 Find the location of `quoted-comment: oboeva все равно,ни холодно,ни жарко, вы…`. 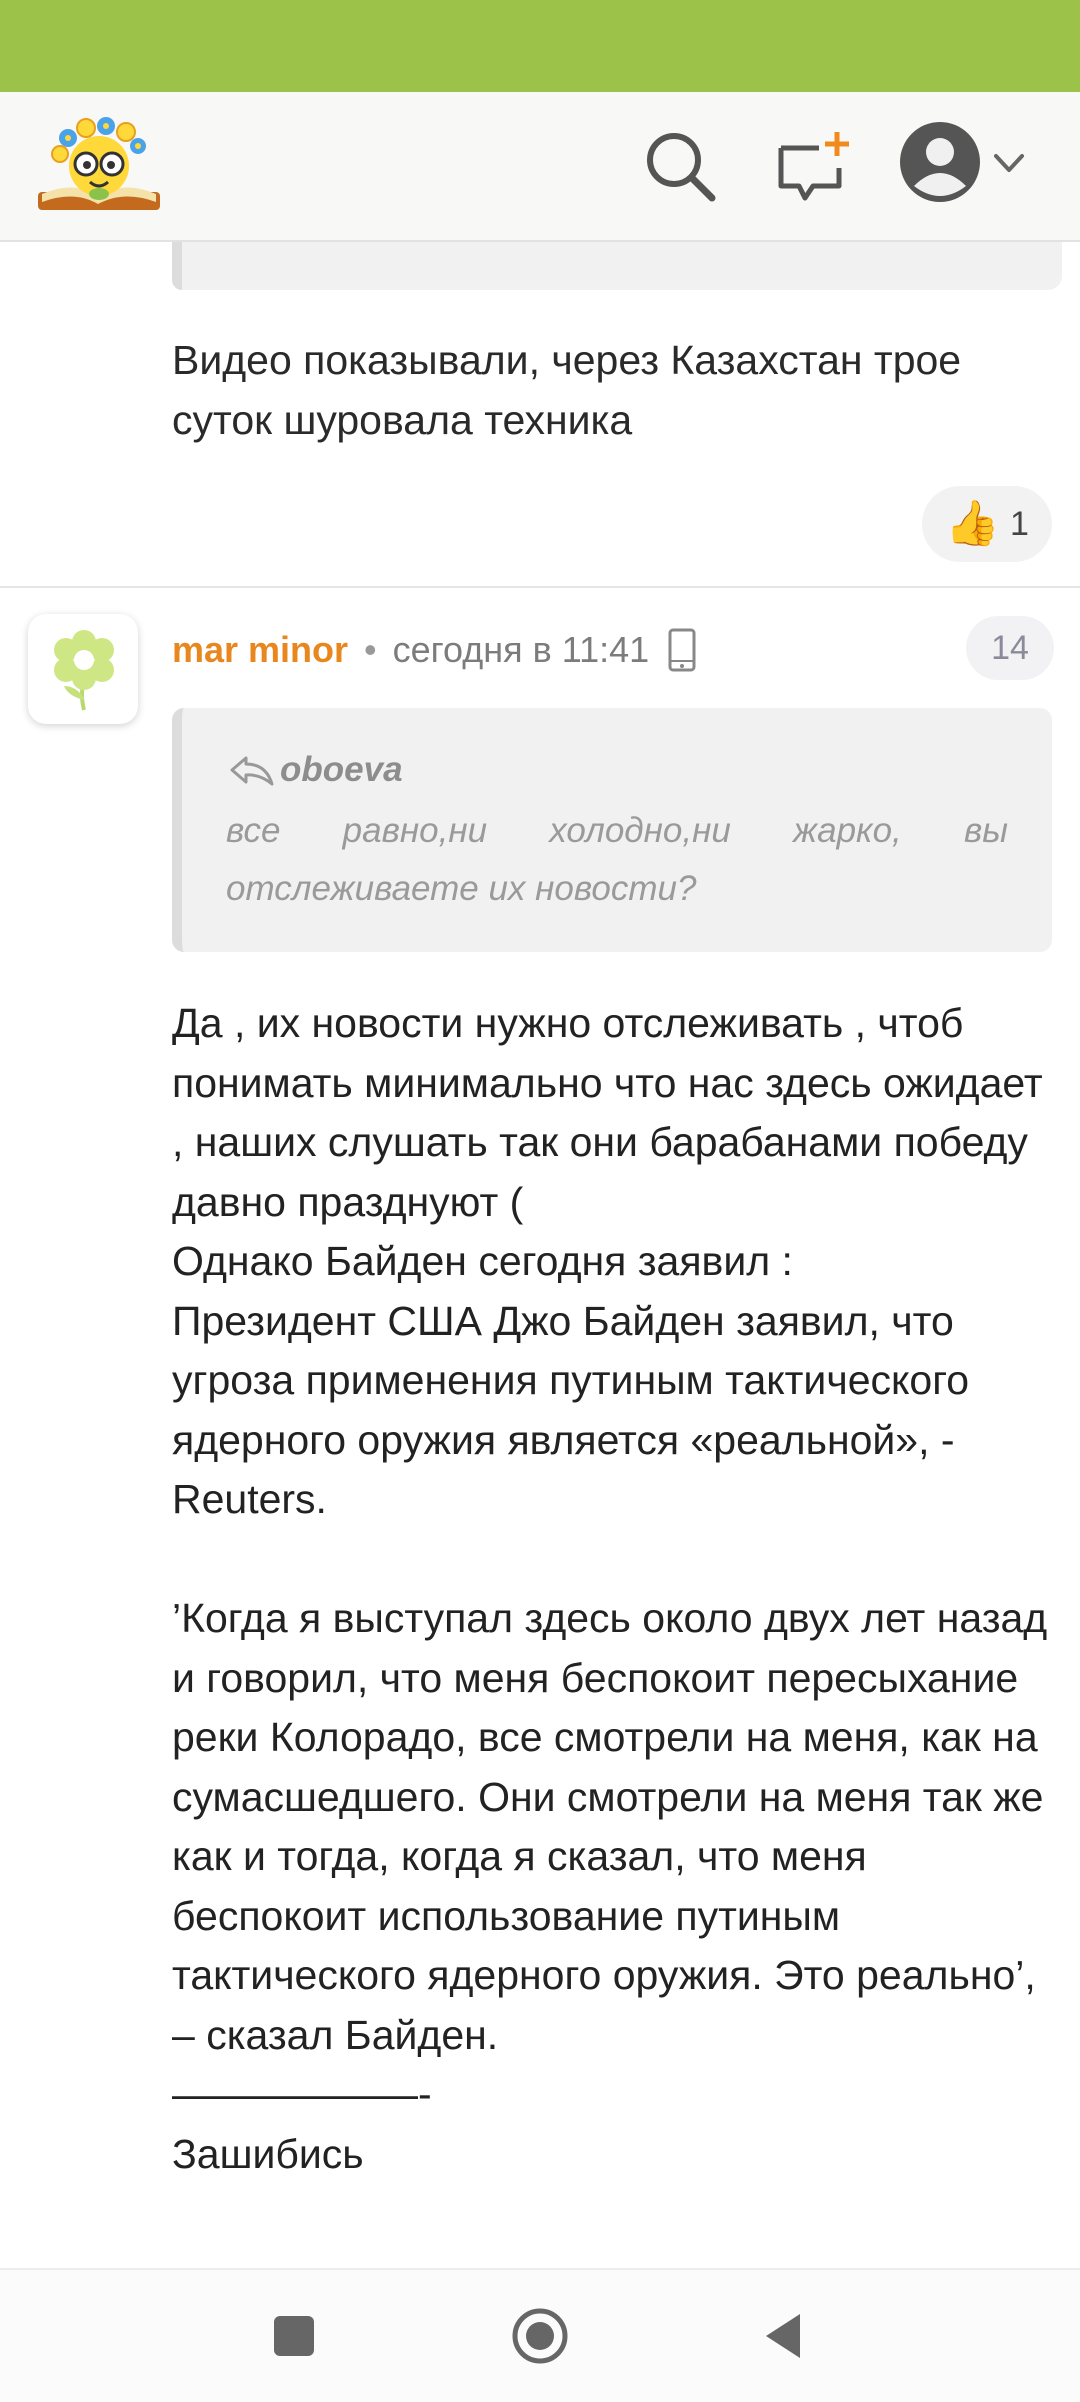

quoted-comment: oboeva все равно,ни холодно,ни жарко, вы… is located at coordinates (612, 830).